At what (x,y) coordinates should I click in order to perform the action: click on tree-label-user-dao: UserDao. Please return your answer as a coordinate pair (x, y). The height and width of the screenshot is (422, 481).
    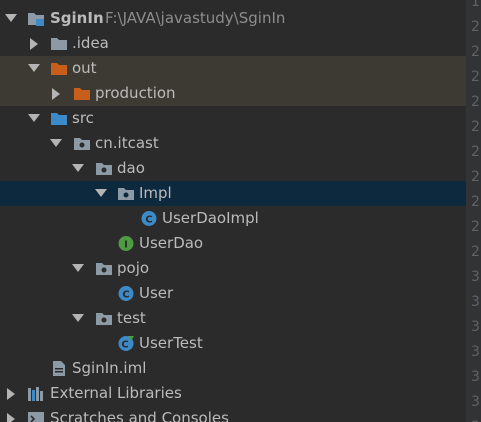
    Looking at the image, I should click on (171, 243).